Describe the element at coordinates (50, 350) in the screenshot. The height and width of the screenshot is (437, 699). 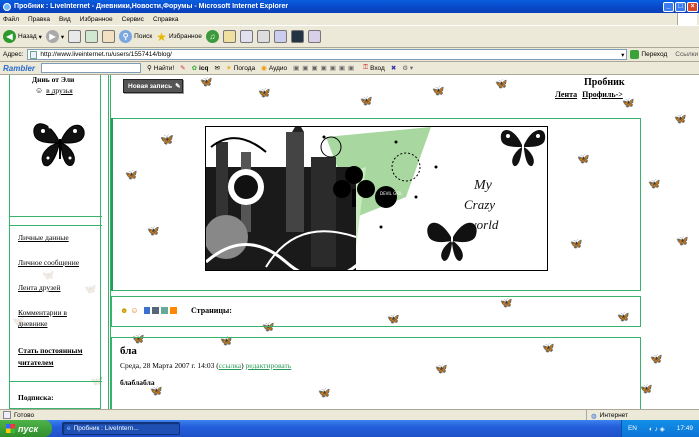
I see `sidebar-link-become-reader: Стать постоянным` at that location.